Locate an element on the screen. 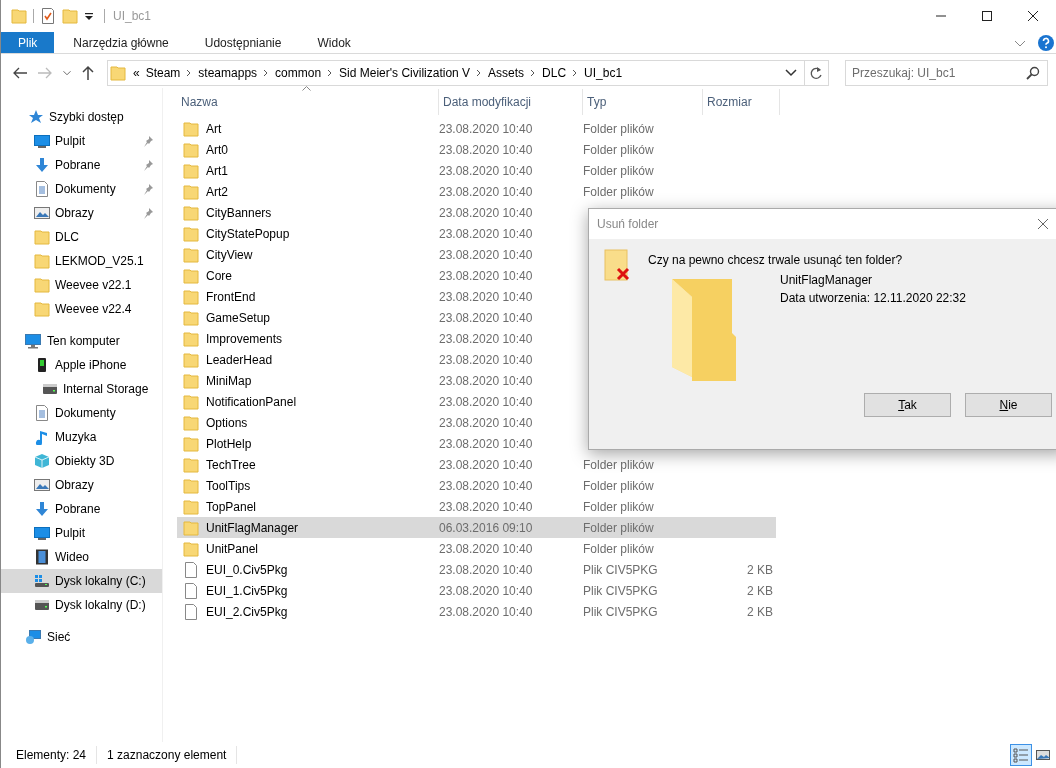 This screenshot has width=1056, height=768. item-name: UnitFlagManager is located at coordinates (827, 280).